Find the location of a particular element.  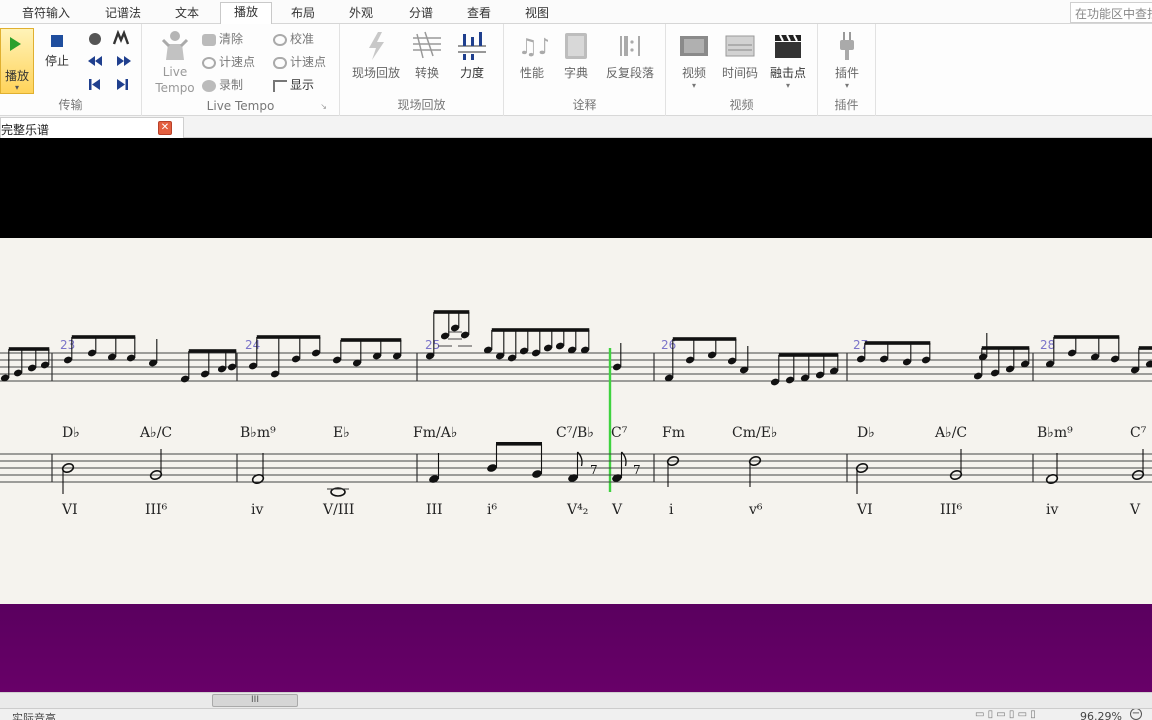

play-icon is located at coordinates (15, 44).